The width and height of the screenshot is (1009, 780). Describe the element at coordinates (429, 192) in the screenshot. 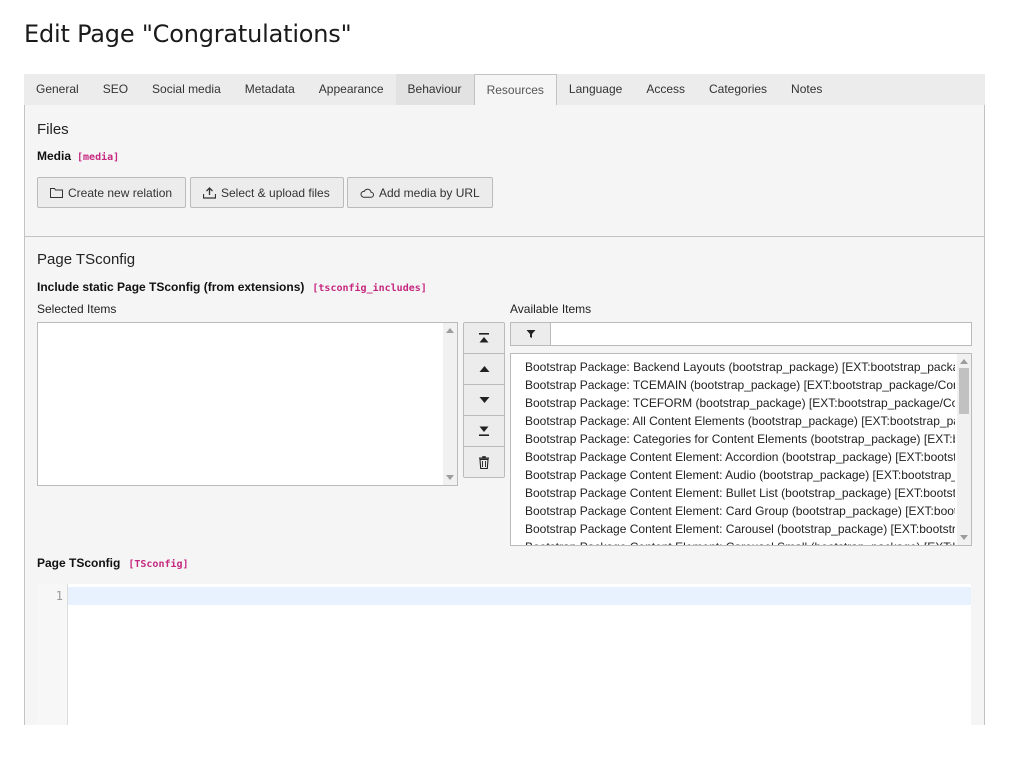

I see `add-media-by-url-label: Add media by URL` at that location.